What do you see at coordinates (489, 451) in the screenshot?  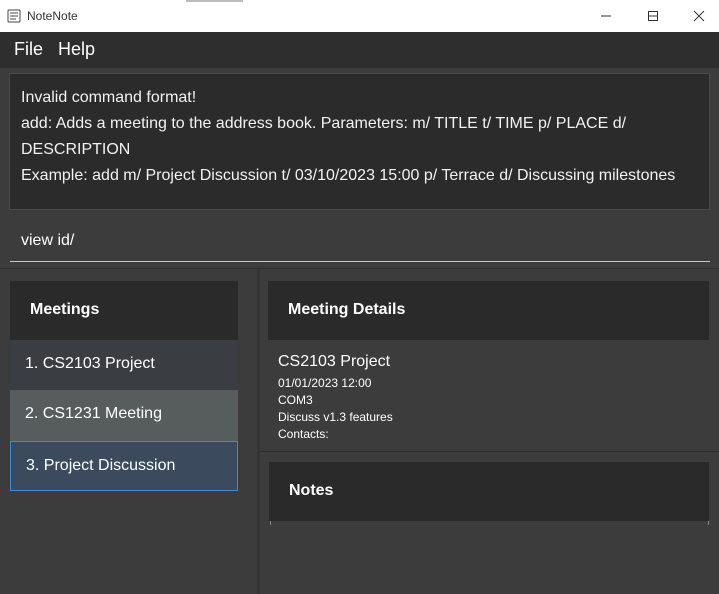 I see `details-divider` at bounding box center [489, 451].